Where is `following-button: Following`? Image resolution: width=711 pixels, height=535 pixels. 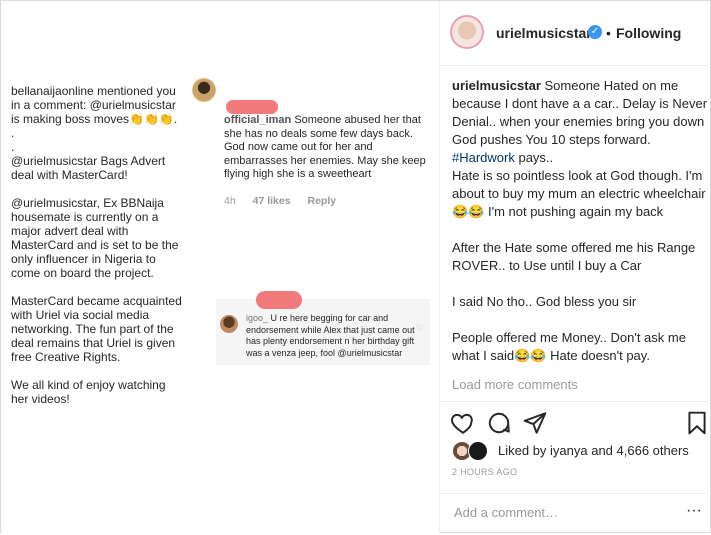 following-button: Following is located at coordinates (648, 33).